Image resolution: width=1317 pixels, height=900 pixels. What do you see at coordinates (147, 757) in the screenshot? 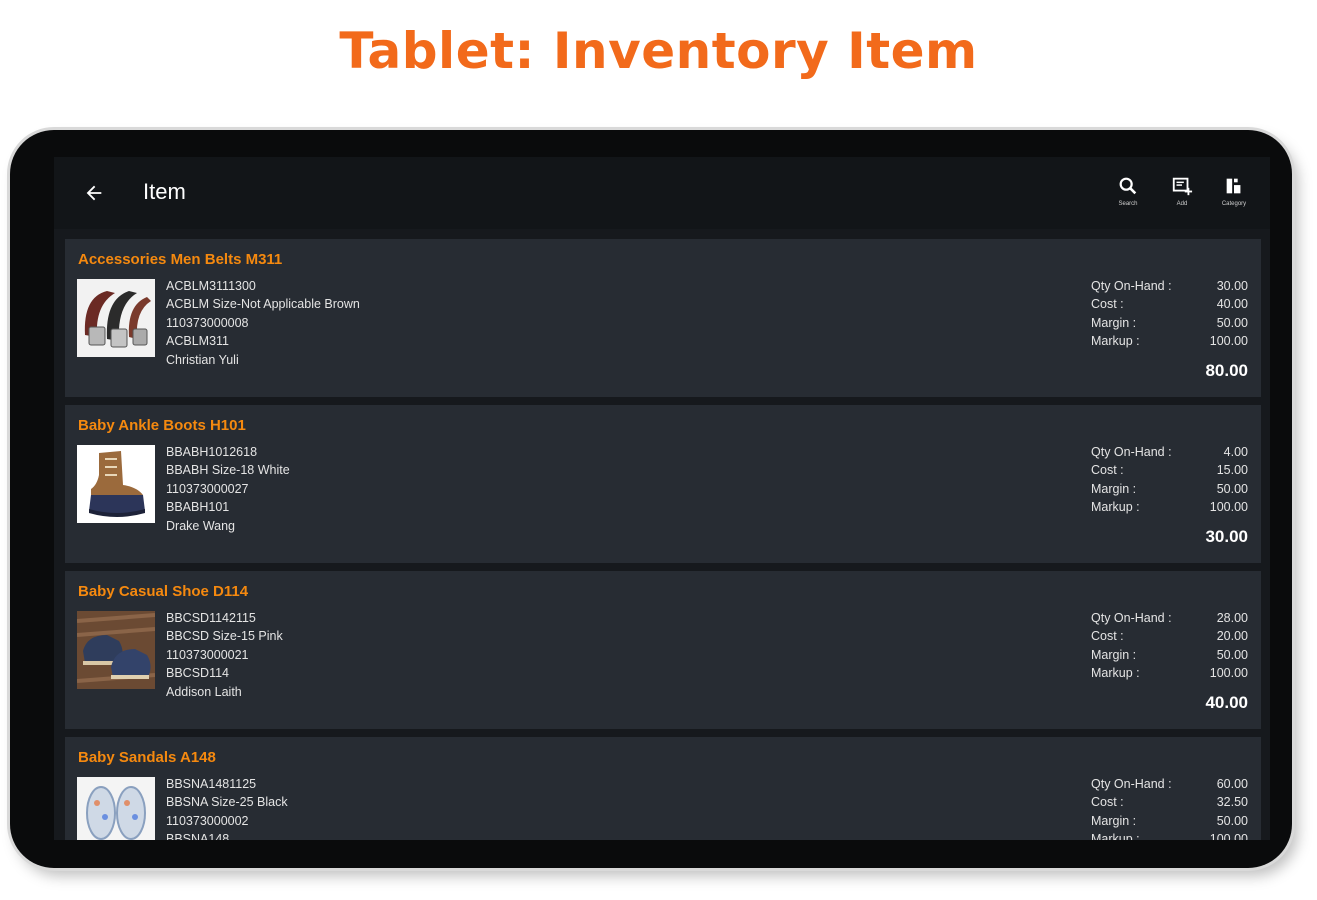
I see `item-title: Baby Sandals A148` at bounding box center [147, 757].